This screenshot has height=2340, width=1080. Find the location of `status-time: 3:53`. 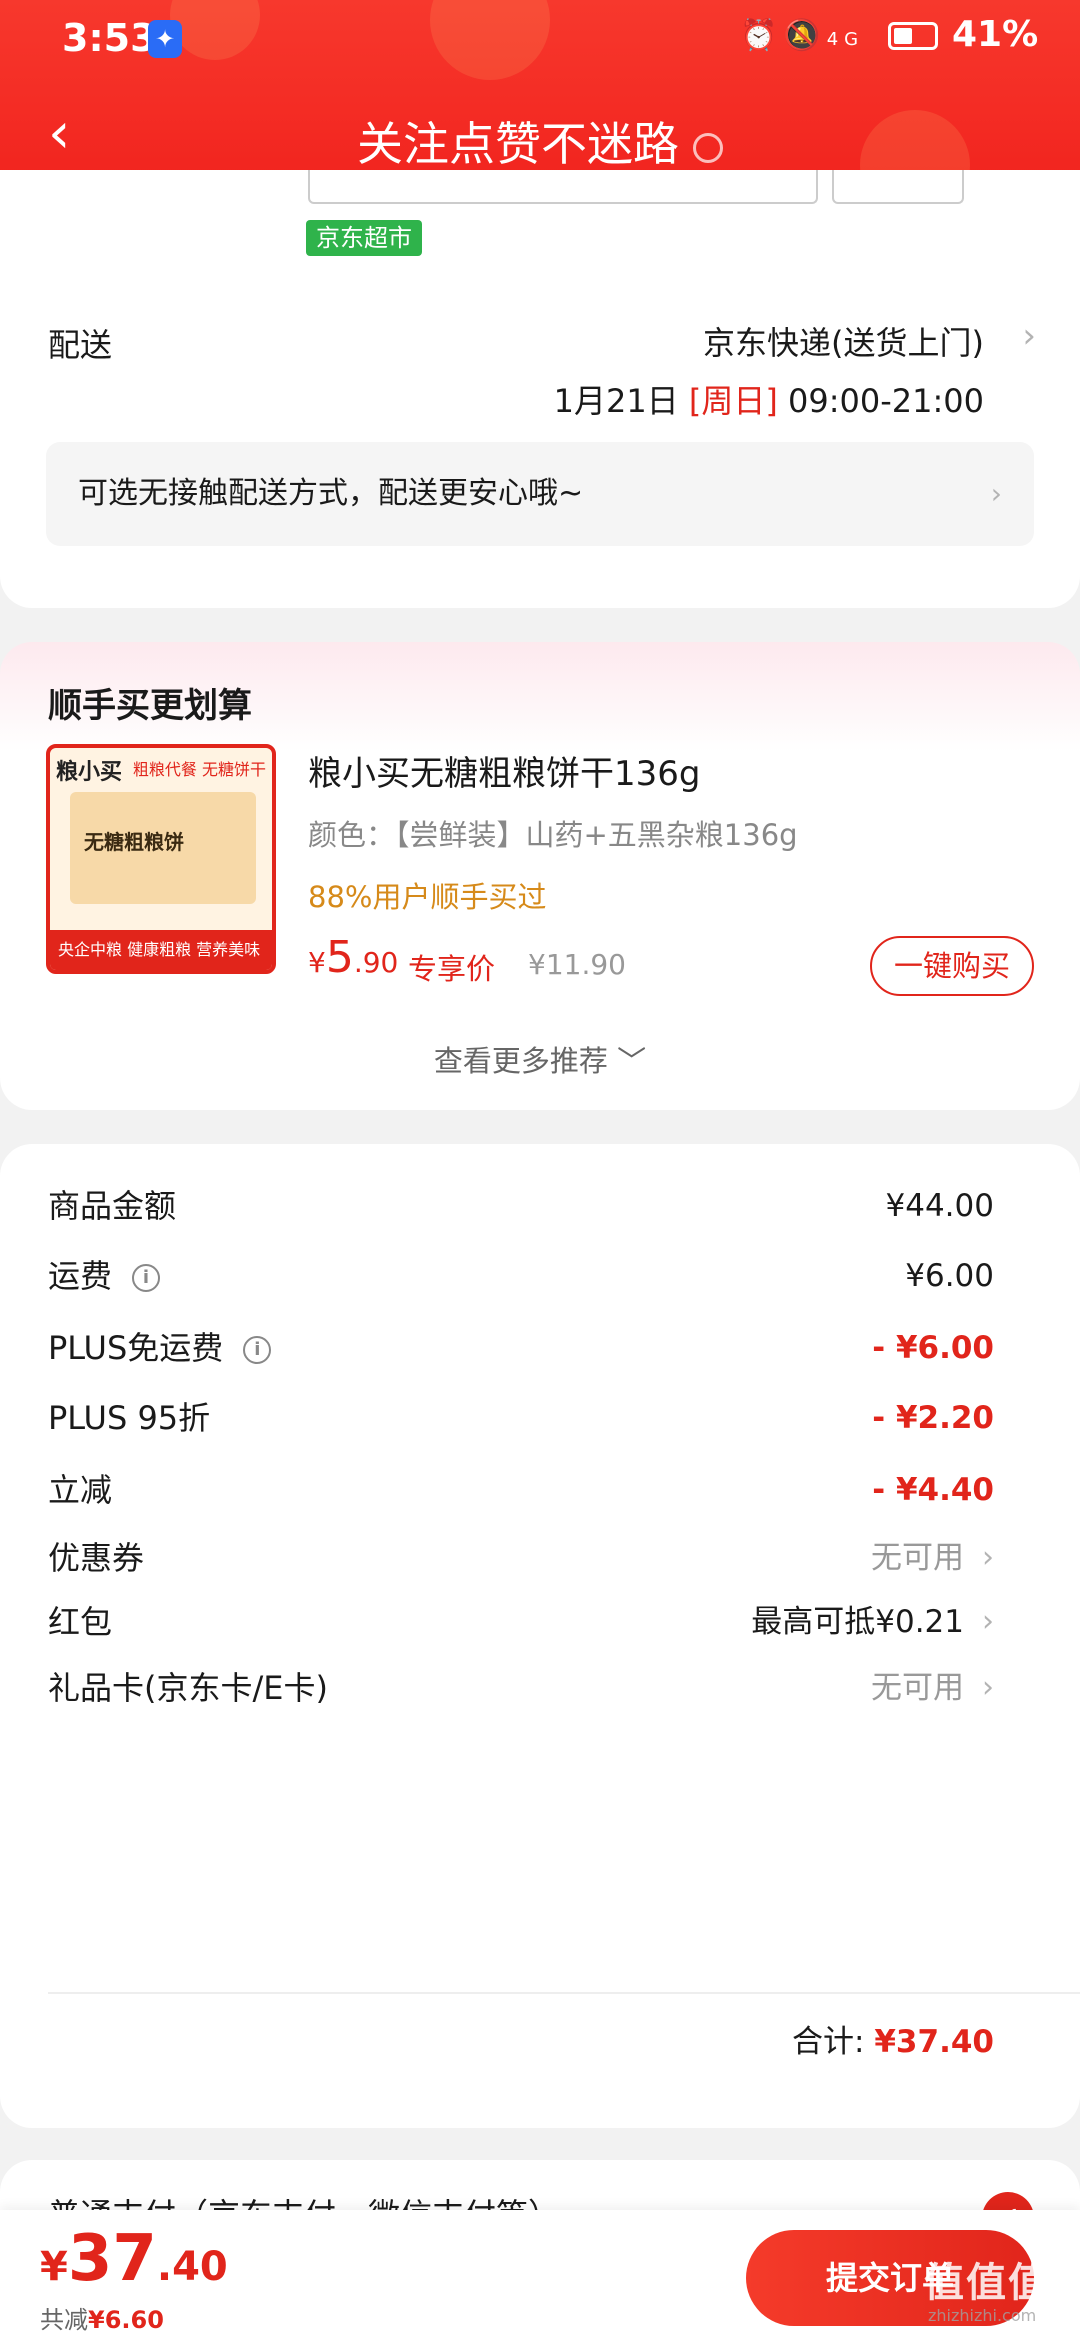

status-time: 3:53 is located at coordinates (109, 38).